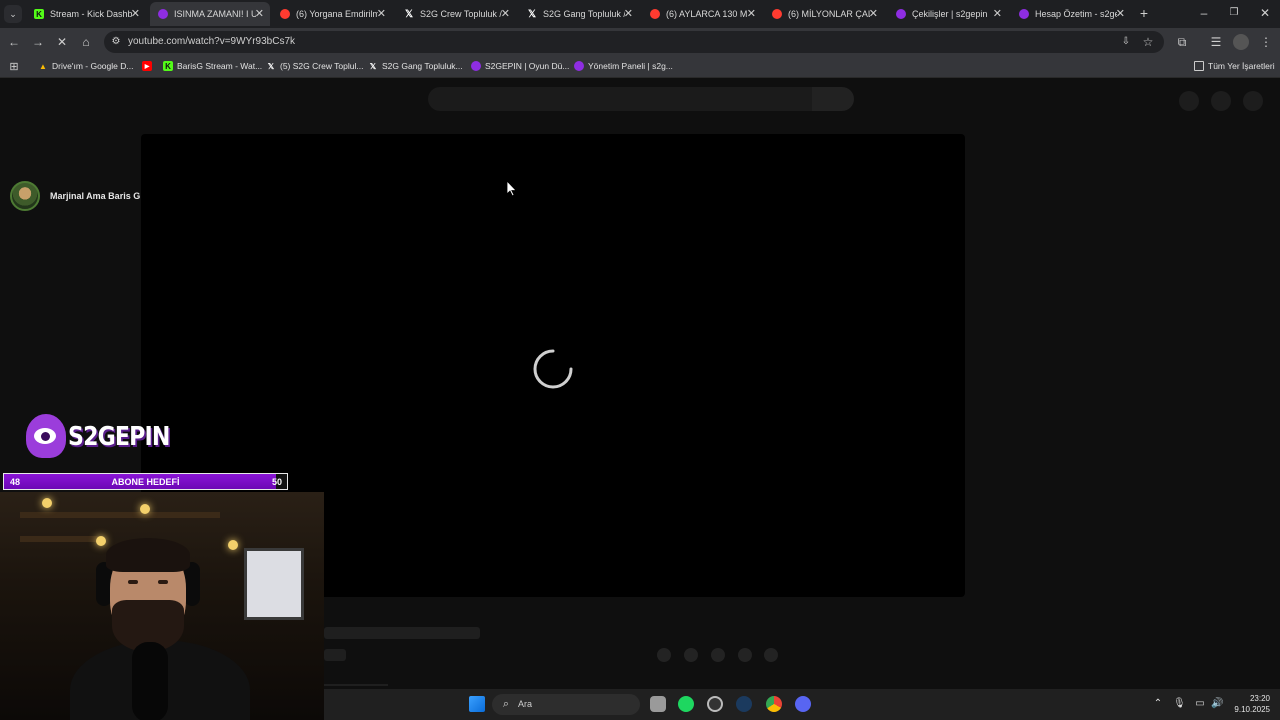  What do you see at coordinates (829, 14) in the screenshot?
I see `tab-title: (6) MİLYONLAR ÇALA` at bounding box center [829, 14].